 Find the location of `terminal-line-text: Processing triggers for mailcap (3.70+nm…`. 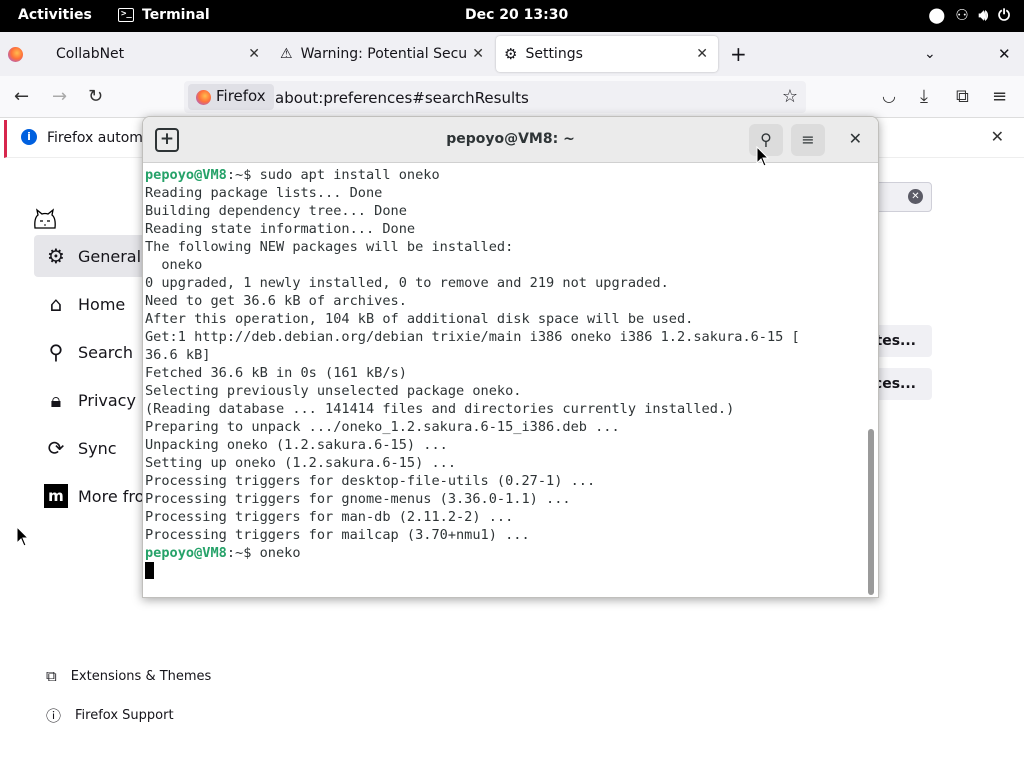

terminal-line-text: Processing triggers for mailcap (3.70+nm… is located at coordinates (337, 535).